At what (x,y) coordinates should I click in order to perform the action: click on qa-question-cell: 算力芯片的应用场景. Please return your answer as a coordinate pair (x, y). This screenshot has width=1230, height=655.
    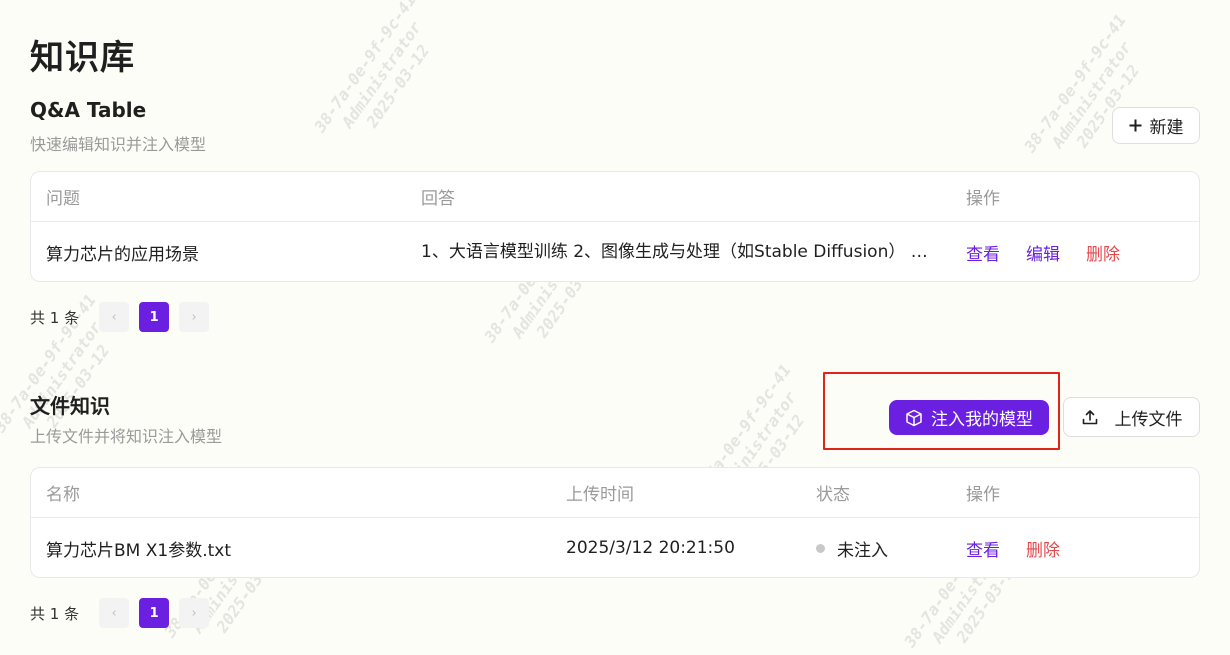
    Looking at the image, I should click on (122, 254).